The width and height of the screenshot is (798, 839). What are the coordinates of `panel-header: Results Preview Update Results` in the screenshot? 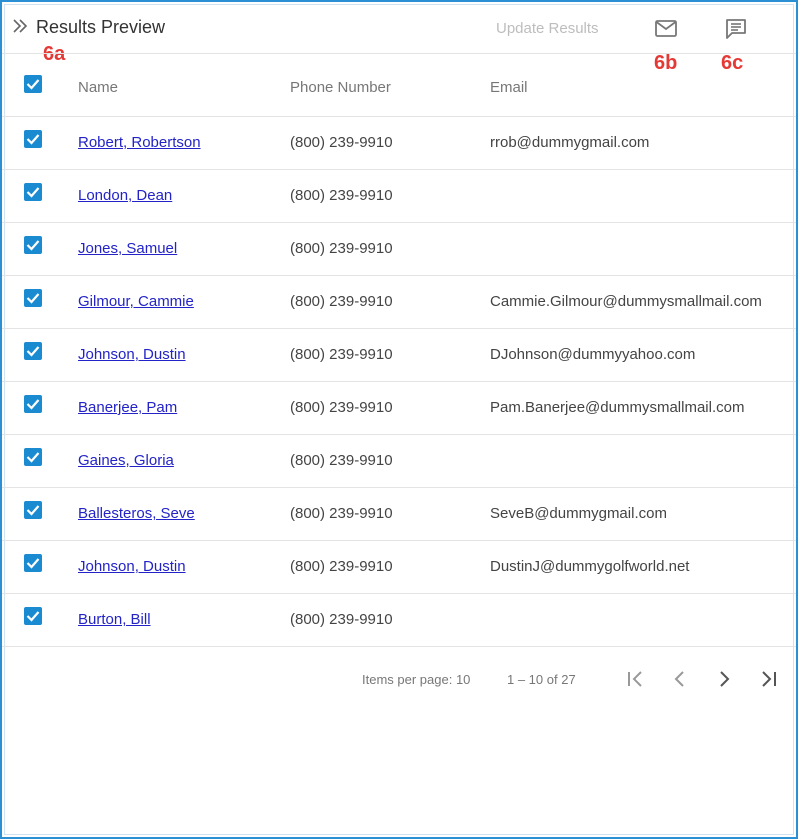 It's located at (399, 27).